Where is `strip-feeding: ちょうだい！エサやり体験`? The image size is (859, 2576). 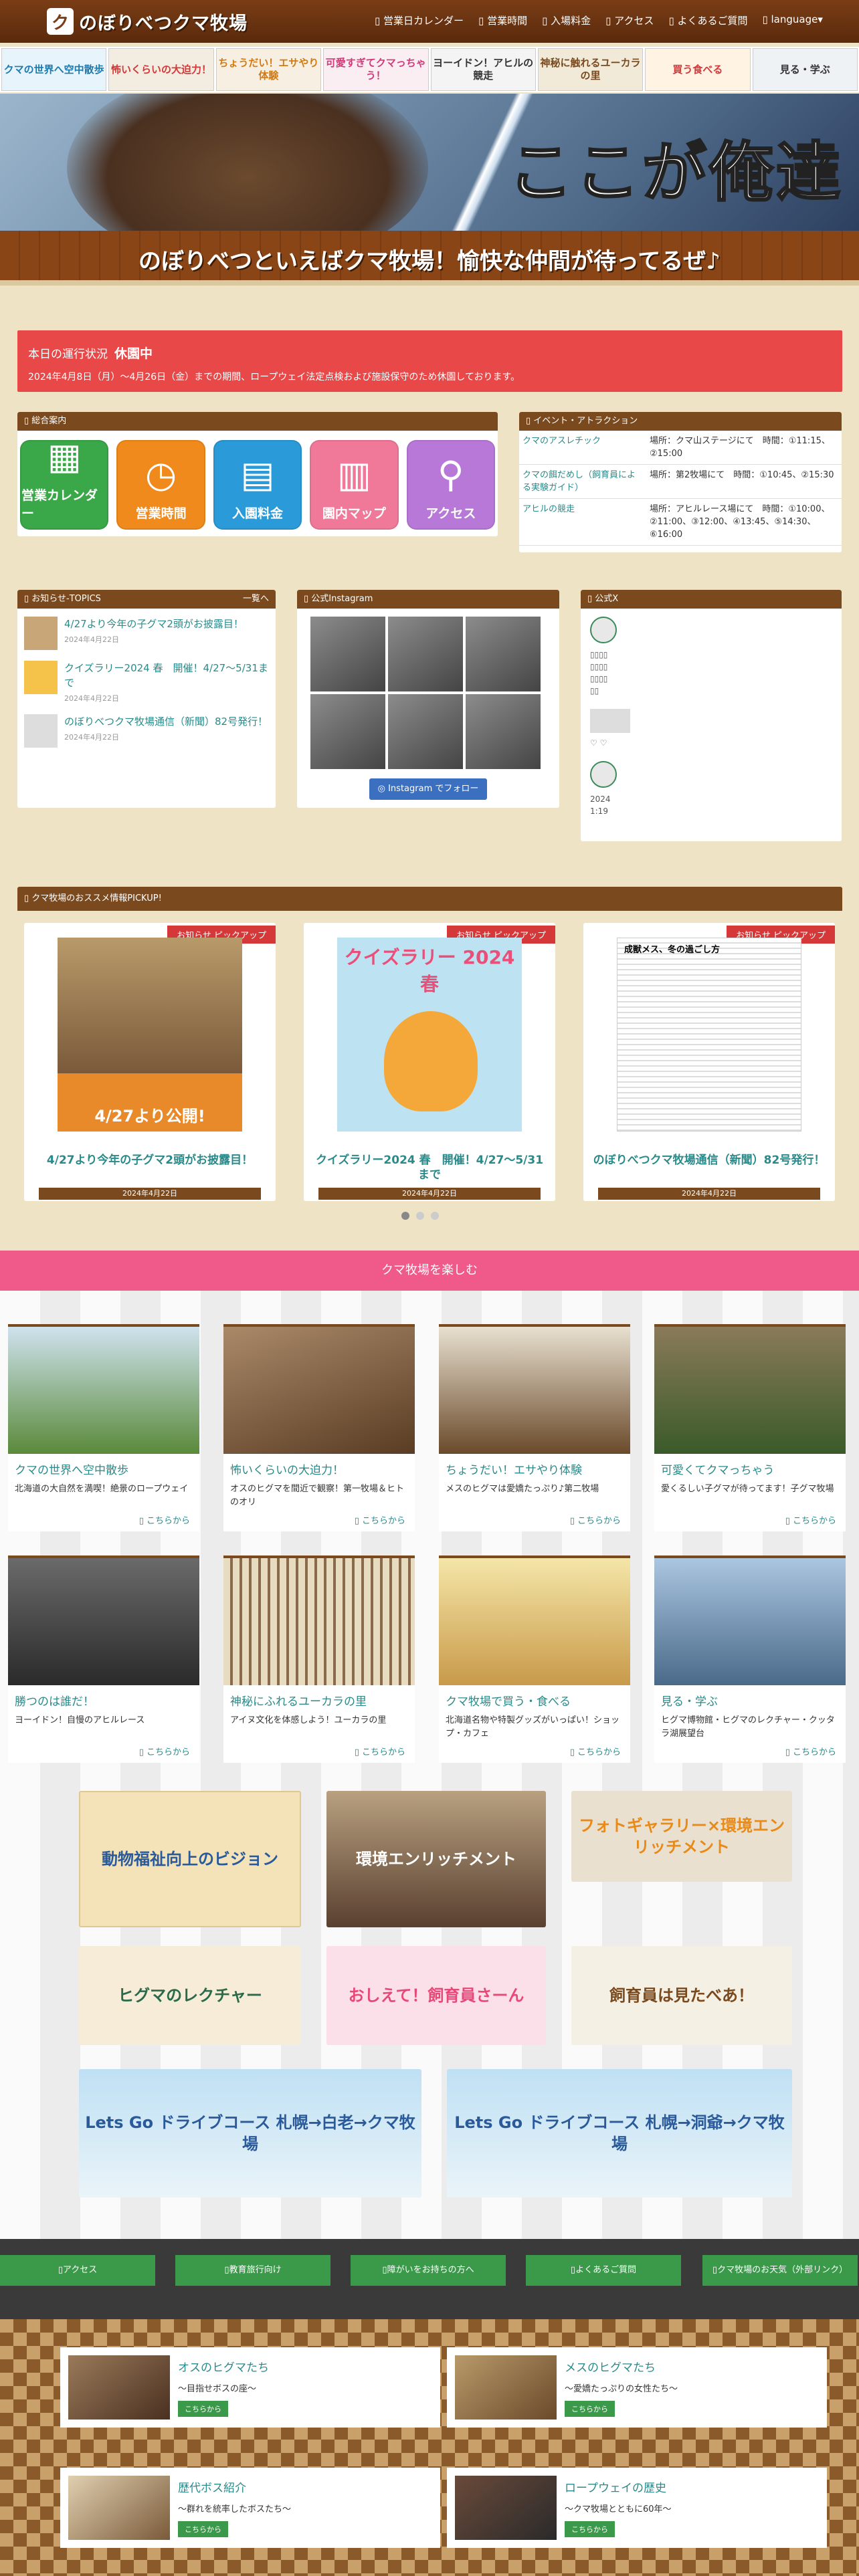
strip-feeding: ちょうだい！エサやり体験 is located at coordinates (269, 69).